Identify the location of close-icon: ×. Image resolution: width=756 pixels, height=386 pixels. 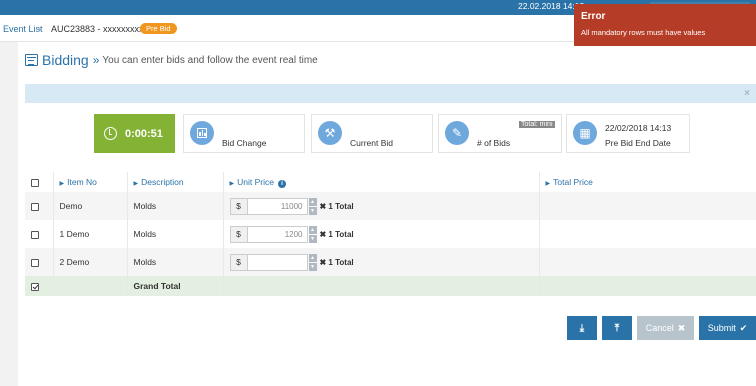
(747, 93).